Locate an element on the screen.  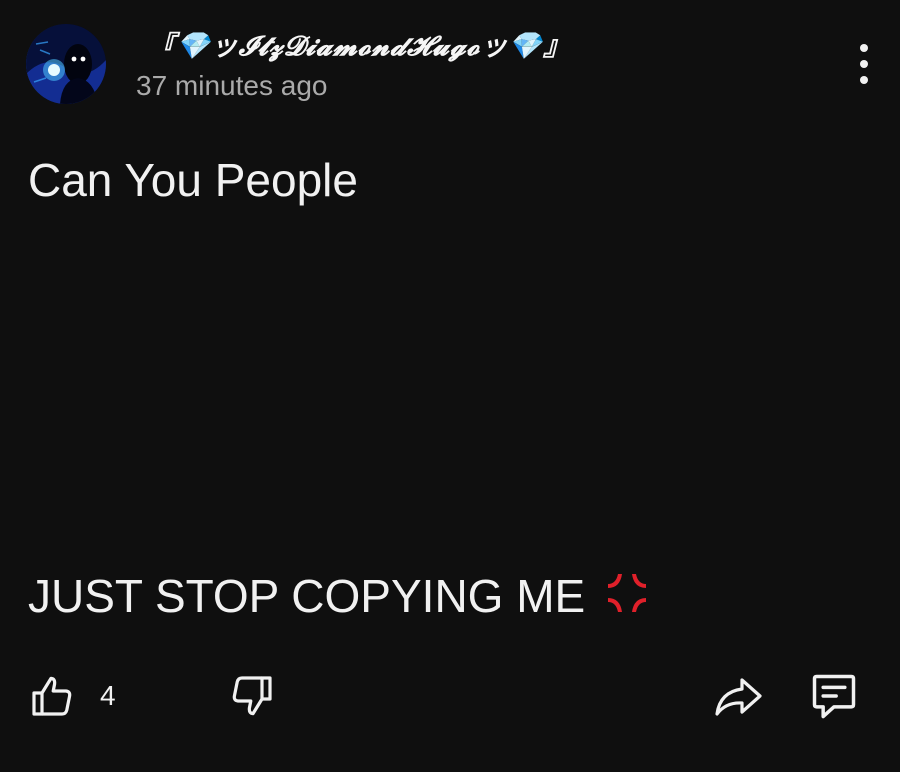
like-count: 4 is located at coordinates (108, 695).